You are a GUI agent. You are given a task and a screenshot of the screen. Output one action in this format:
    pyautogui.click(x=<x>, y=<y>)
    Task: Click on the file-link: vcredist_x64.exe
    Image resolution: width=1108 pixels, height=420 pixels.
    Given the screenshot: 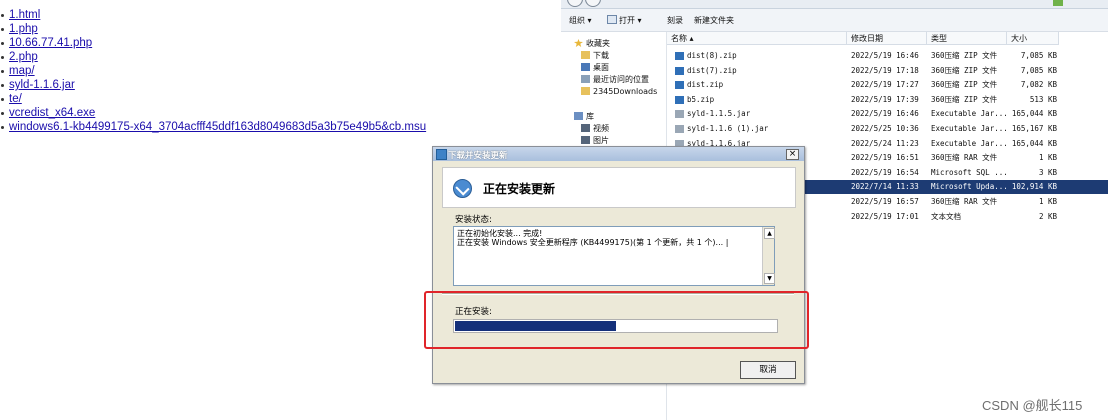 What is the action you would take?
    pyautogui.click(x=52, y=113)
    